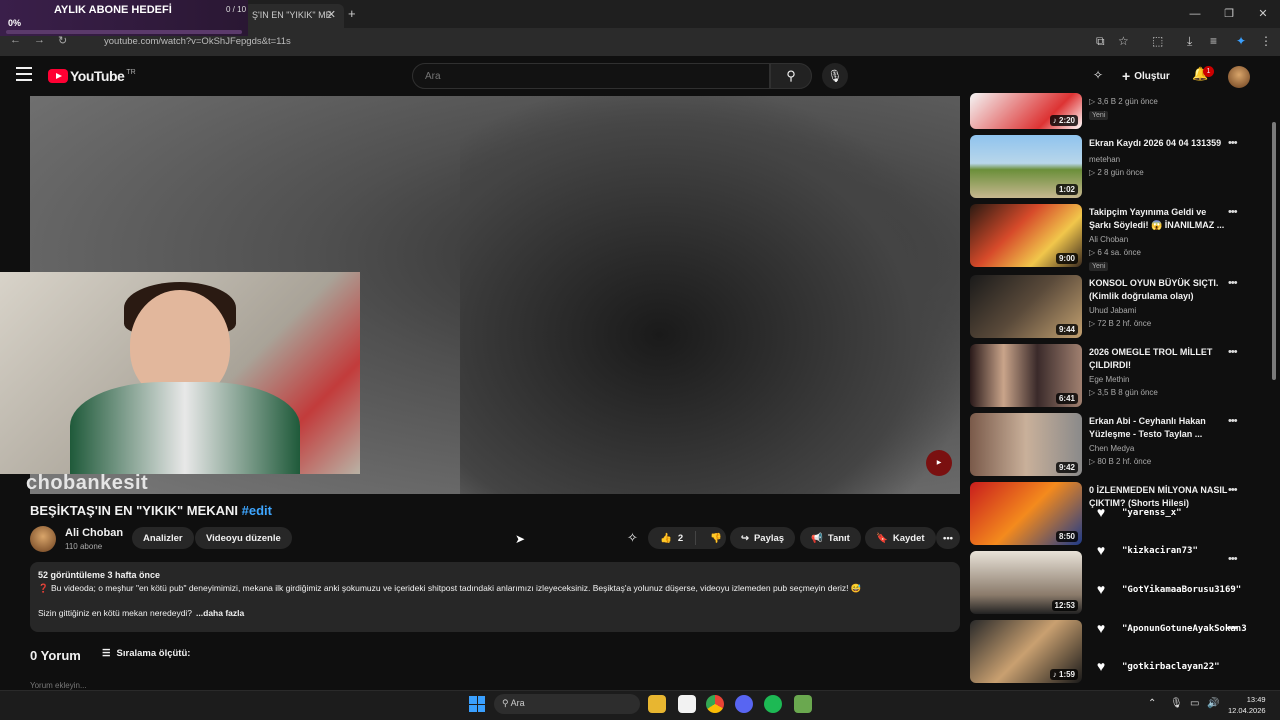 The height and width of the screenshot is (720, 1280). What do you see at coordinates (1026, 166) in the screenshot?
I see `recommendation-thumbnail: 1:02` at bounding box center [1026, 166].